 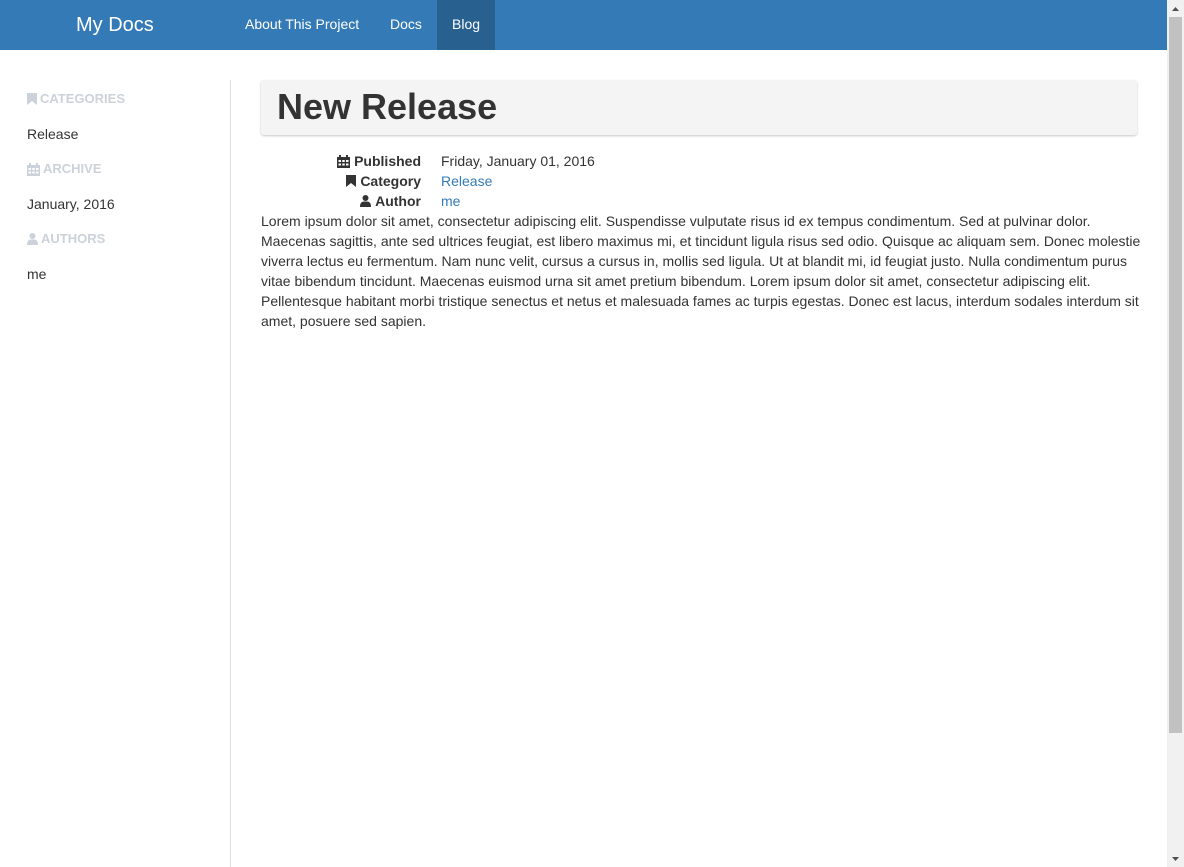 I want to click on category-link: Release, so click(x=466, y=181).